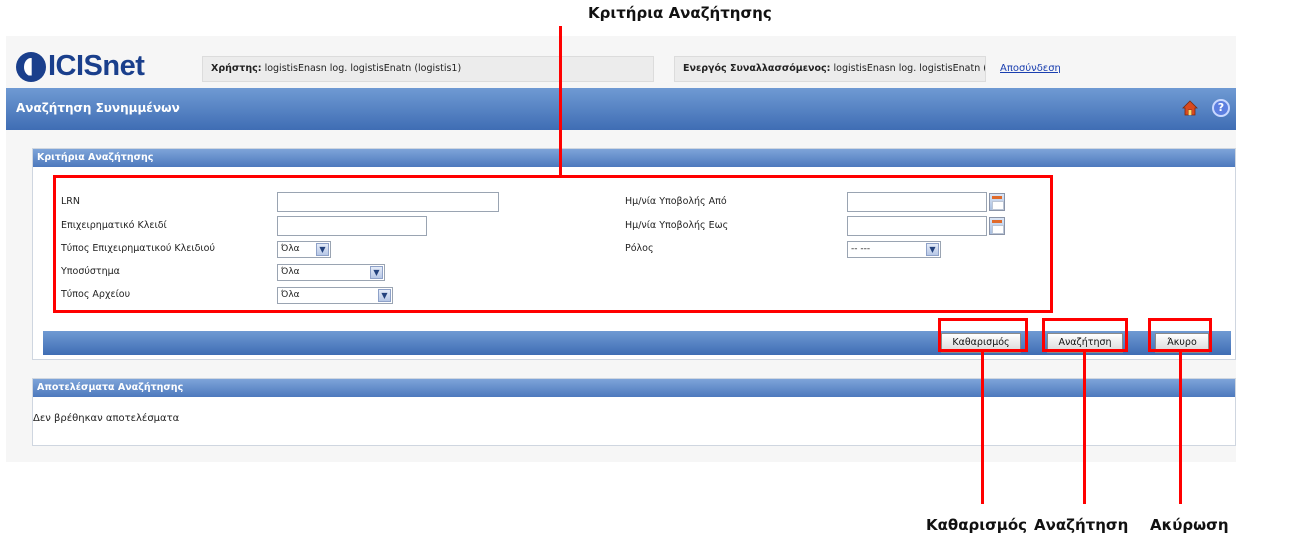 This screenshot has height=545, width=1303. What do you see at coordinates (1190, 108) in the screenshot?
I see `home-icon` at bounding box center [1190, 108].